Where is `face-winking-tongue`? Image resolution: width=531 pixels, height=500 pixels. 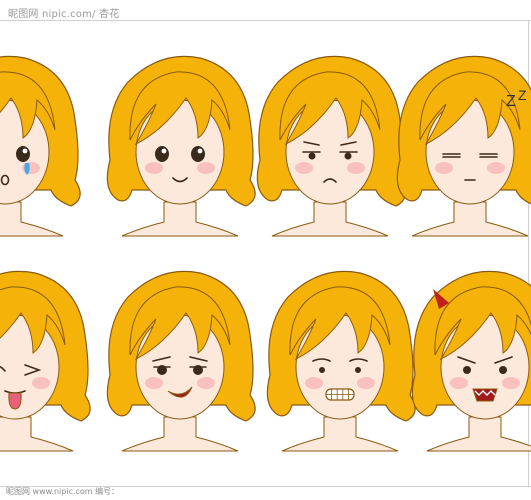
face-winking-tongue is located at coordinates (45, 361).